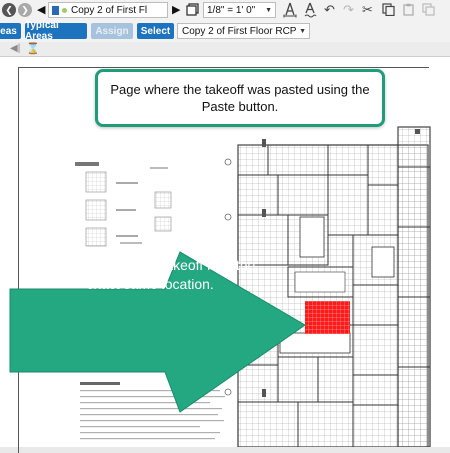 The image size is (450, 453). What do you see at coordinates (56, 31) in the screenshot?
I see `typical-areas-button: Typical Areas` at bounding box center [56, 31].